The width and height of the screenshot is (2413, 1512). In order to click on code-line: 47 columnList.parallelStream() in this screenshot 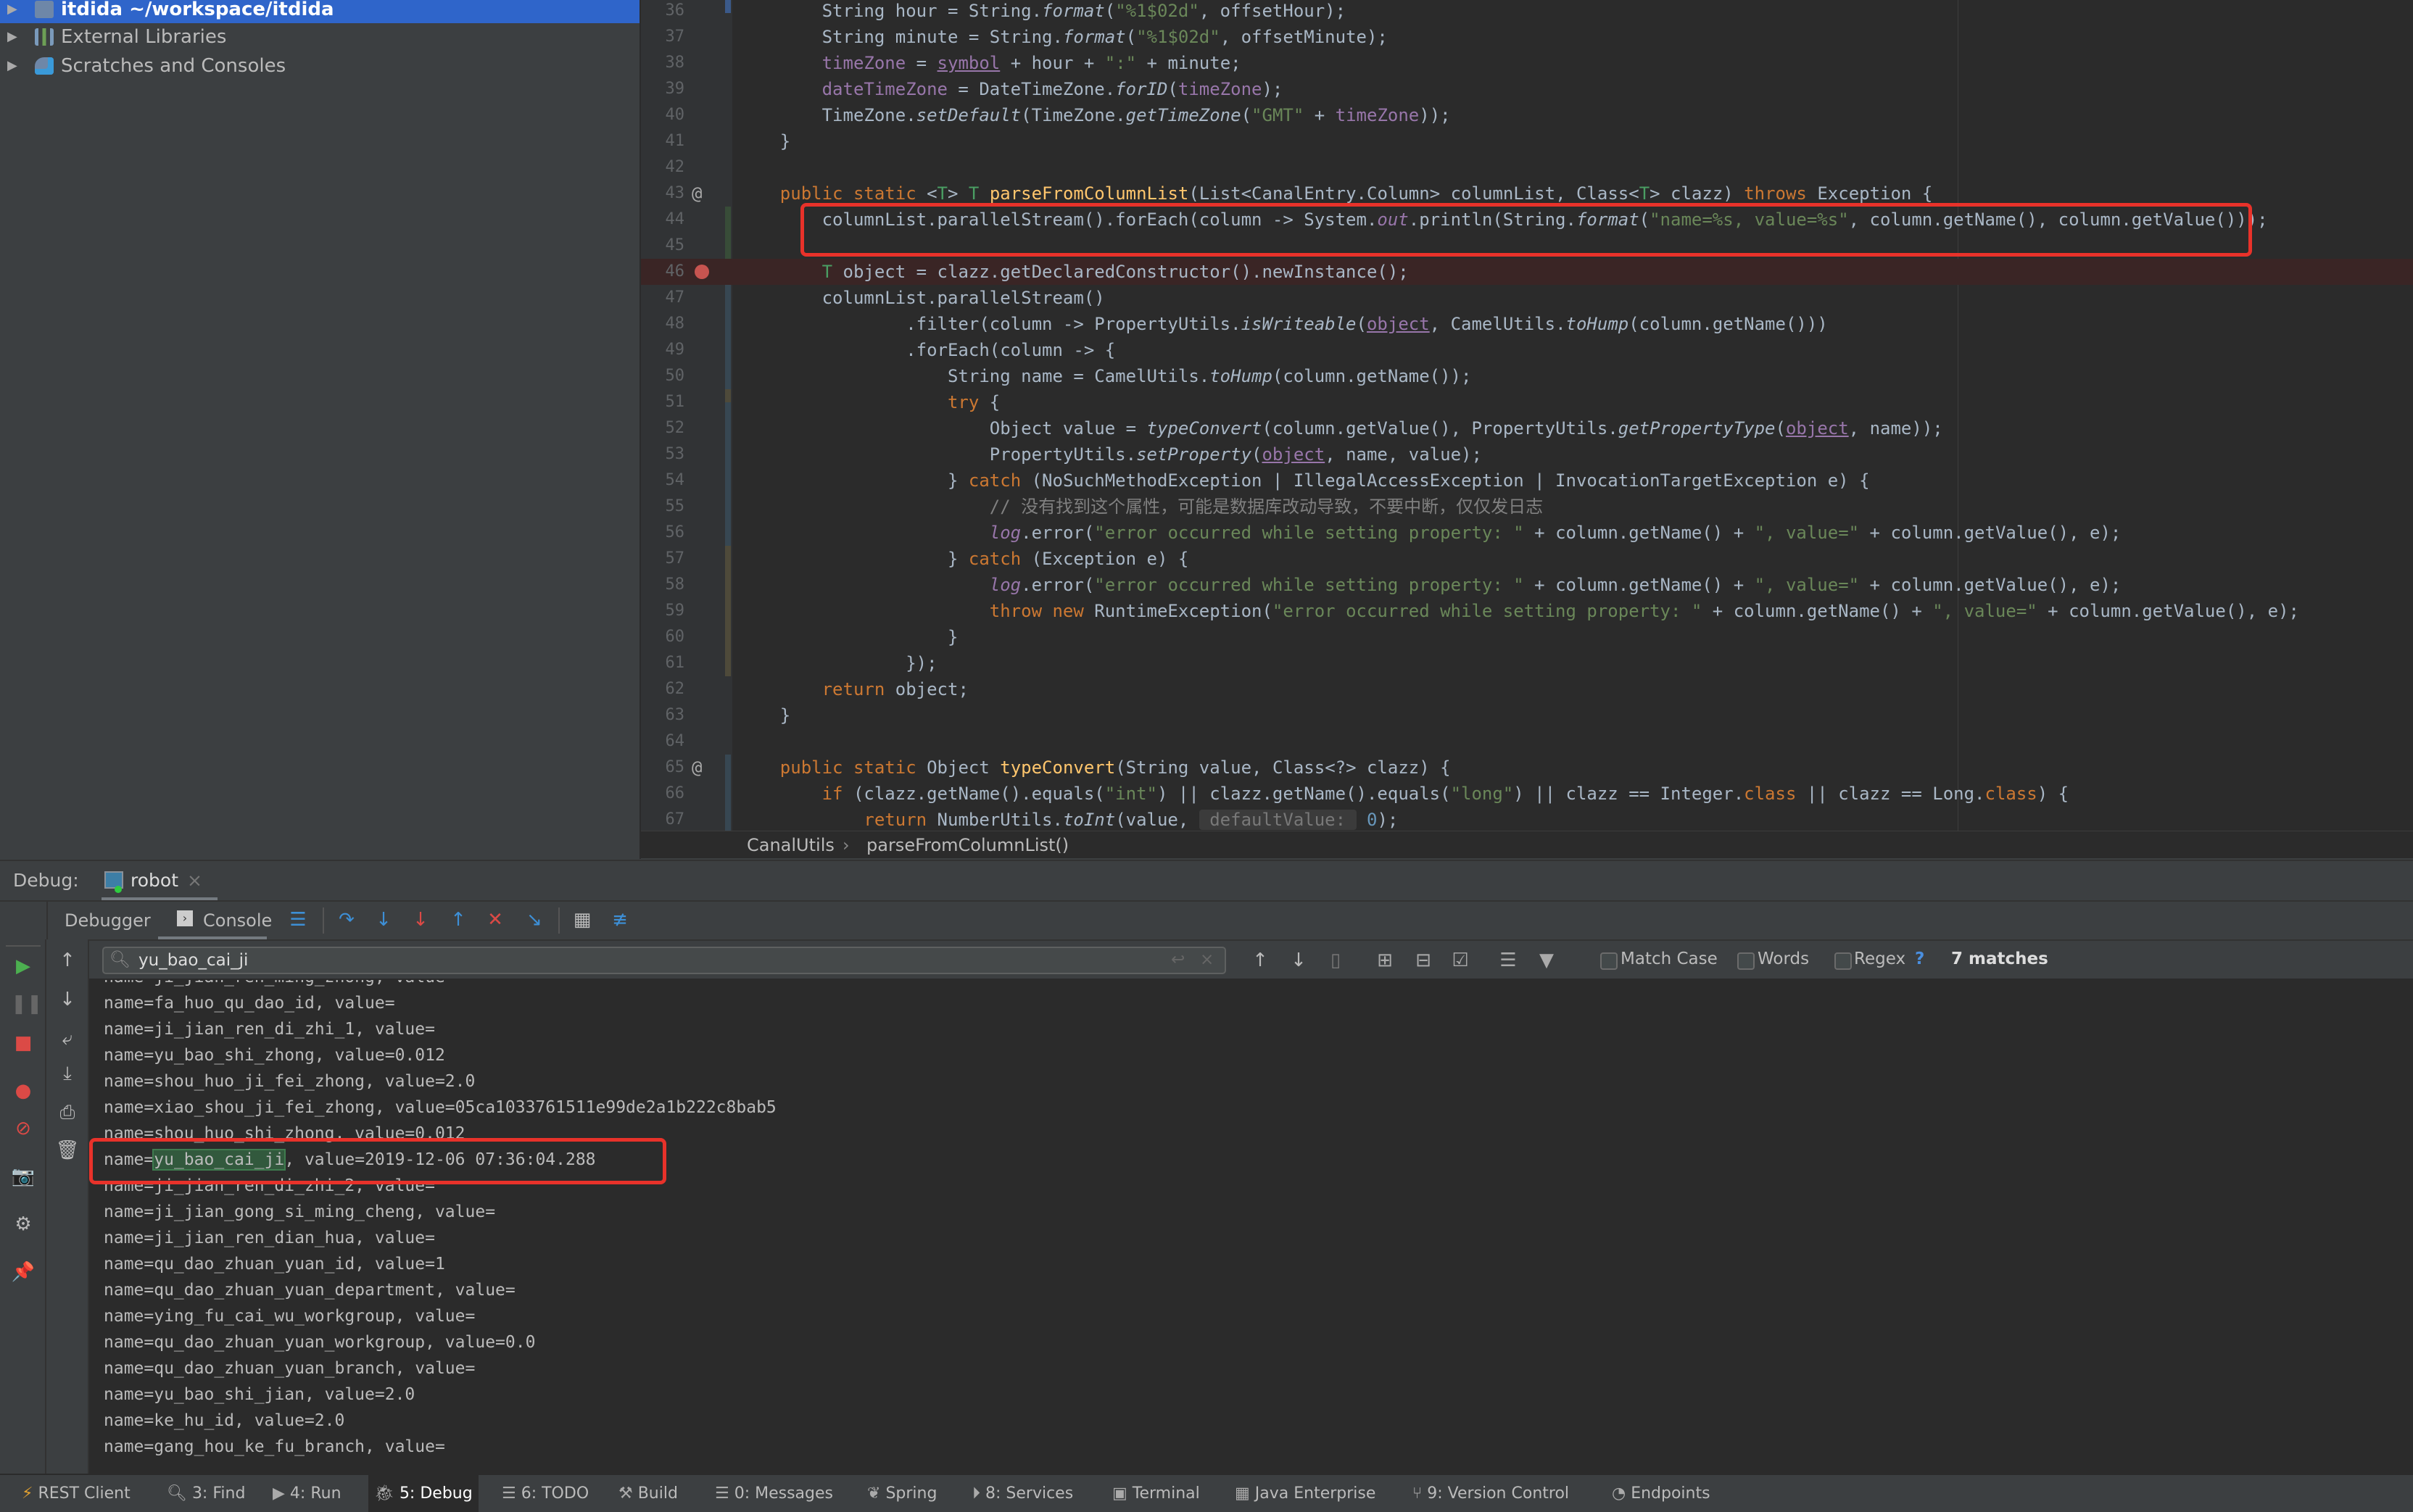, I will do `click(1527, 298)`.